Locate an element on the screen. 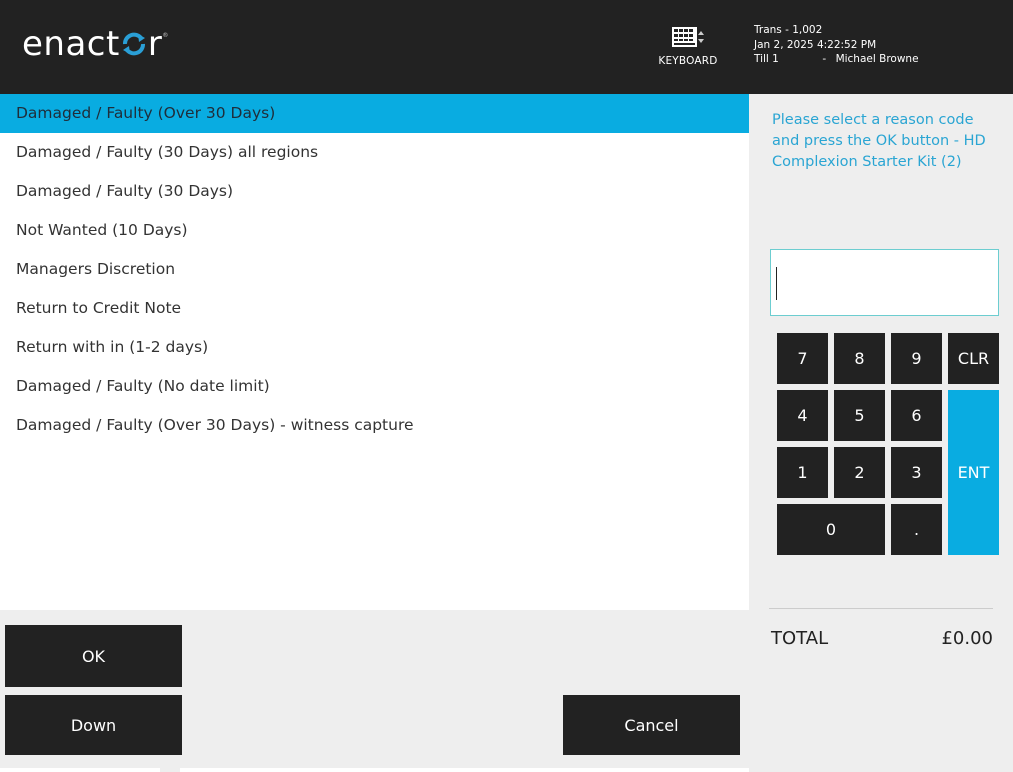 Image resolution: width=1013 pixels, height=772 pixels. key-decimal: . is located at coordinates (916, 529).